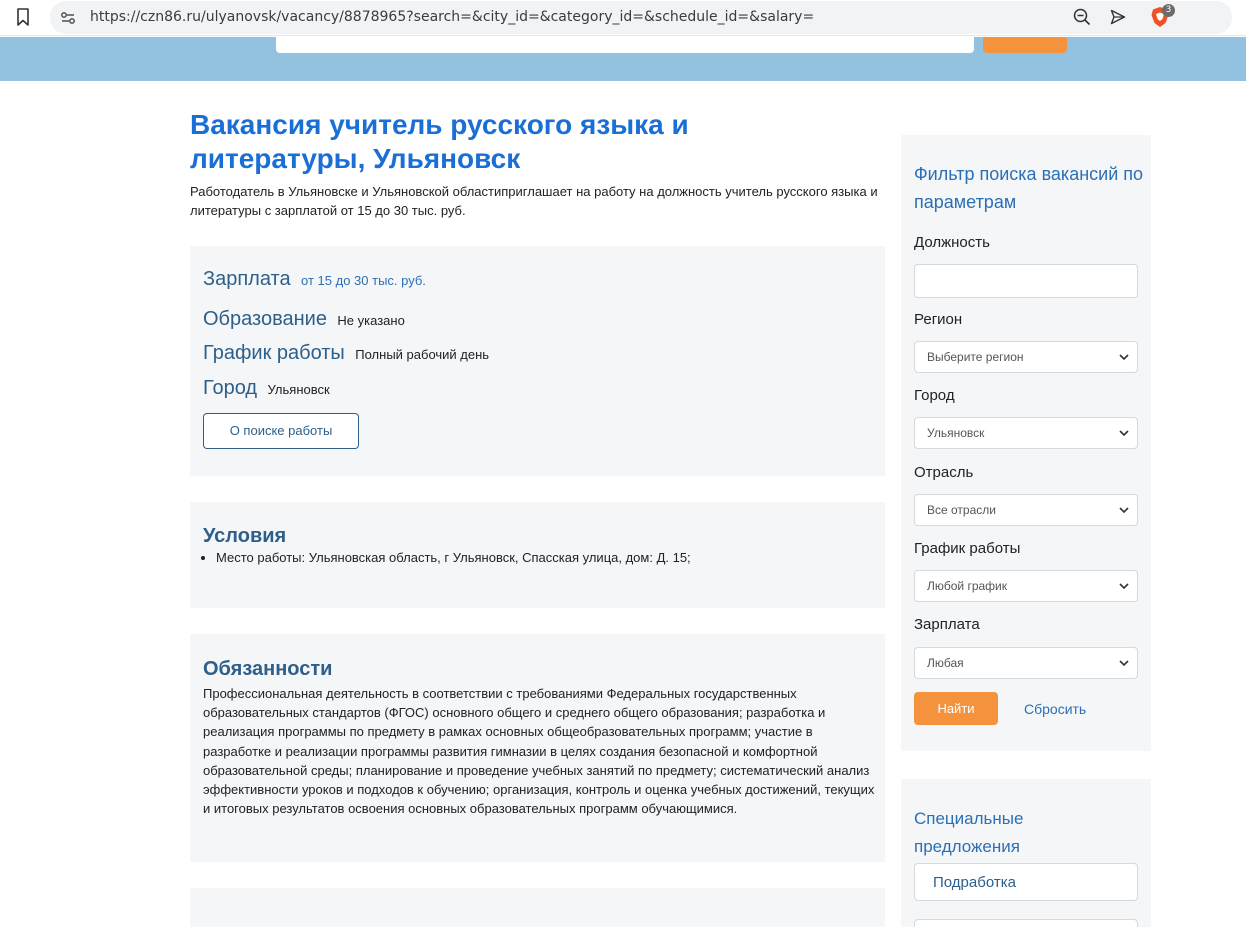 Image resolution: width=1246 pixels, height=927 pixels. What do you see at coordinates (967, 586) in the screenshot?
I see `schedule-selected: Любой график` at bounding box center [967, 586].